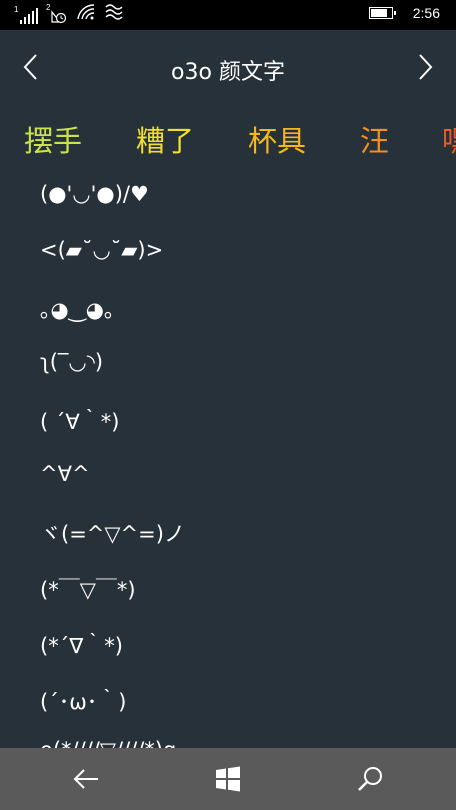  I want to click on kaomoji-item: ʅ(‾◡◝), so click(71, 362).